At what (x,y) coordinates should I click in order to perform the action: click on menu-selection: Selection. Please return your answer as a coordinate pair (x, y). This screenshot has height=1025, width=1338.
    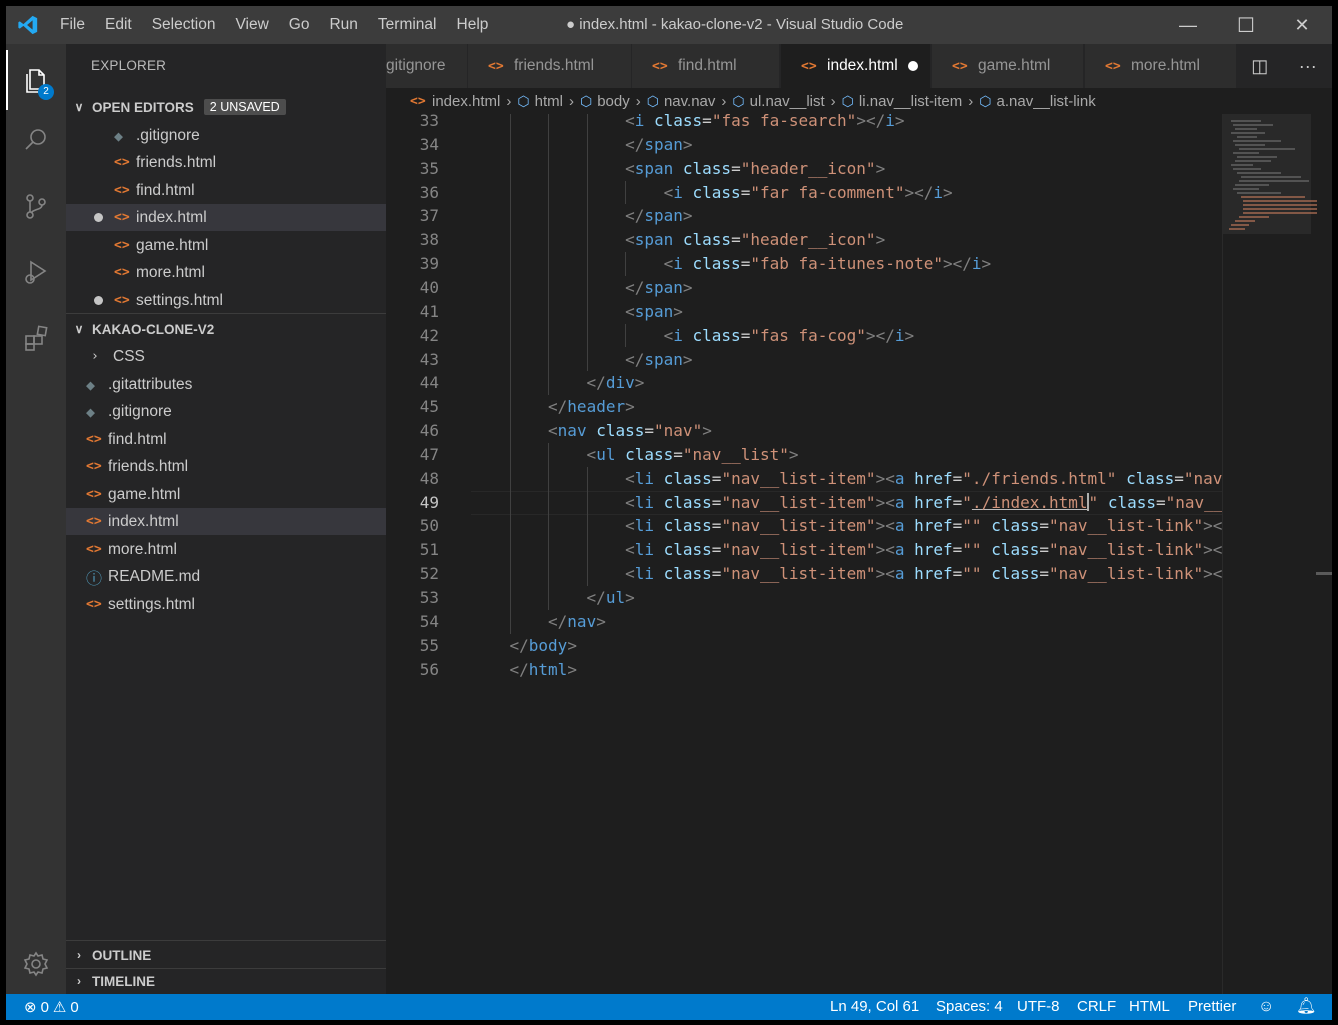
    Looking at the image, I should click on (184, 25).